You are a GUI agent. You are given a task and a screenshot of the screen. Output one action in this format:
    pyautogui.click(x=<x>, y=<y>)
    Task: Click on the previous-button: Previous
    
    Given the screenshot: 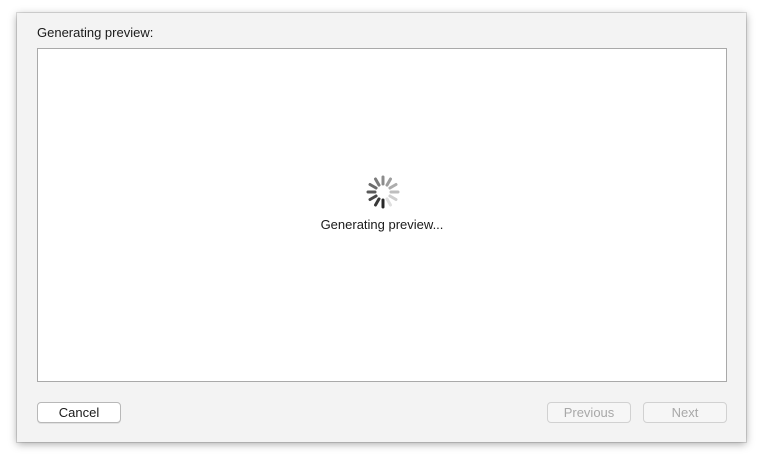 What is the action you would take?
    pyautogui.click(x=589, y=412)
    